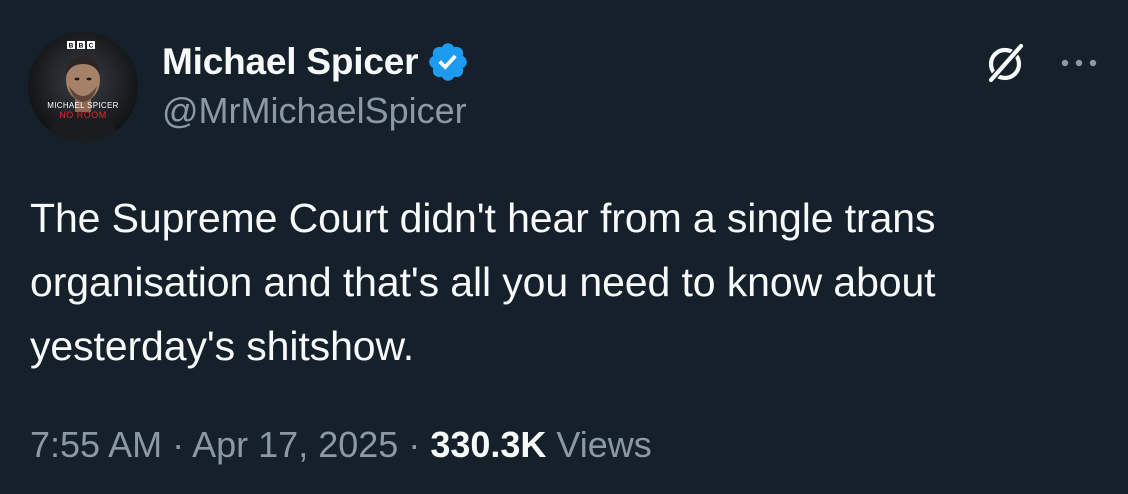 The height and width of the screenshot is (494, 1128). Describe the element at coordinates (82, 105) in the screenshot. I see `avatar-show-line1: MICHAEL SPICER` at that location.